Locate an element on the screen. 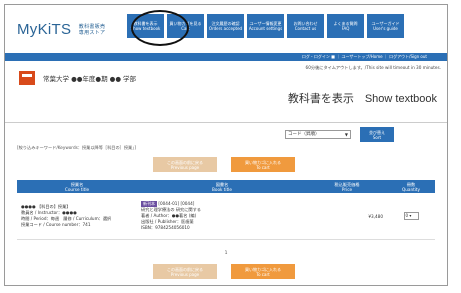 The height and width of the screenshot is (293, 461). column-book-title: 図書名 Book title is located at coordinates (222, 186).